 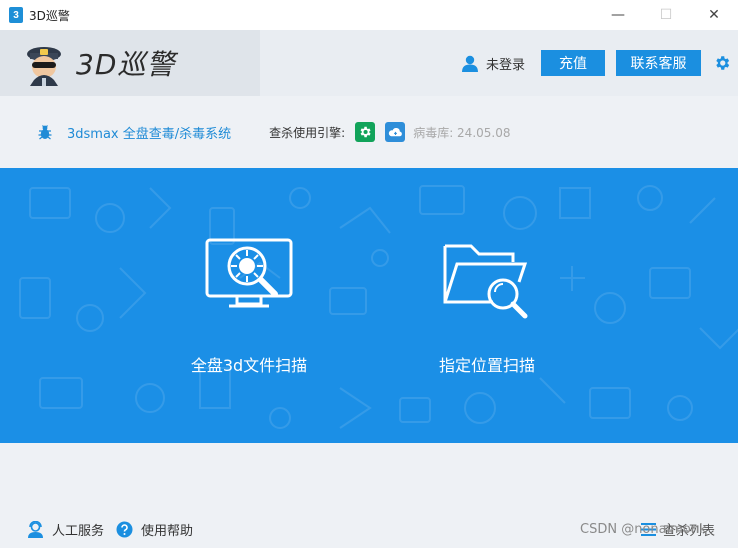 What do you see at coordinates (462, 132) in the screenshot?
I see `virus-db-version: 病毒库: 24.05.08` at bounding box center [462, 132].